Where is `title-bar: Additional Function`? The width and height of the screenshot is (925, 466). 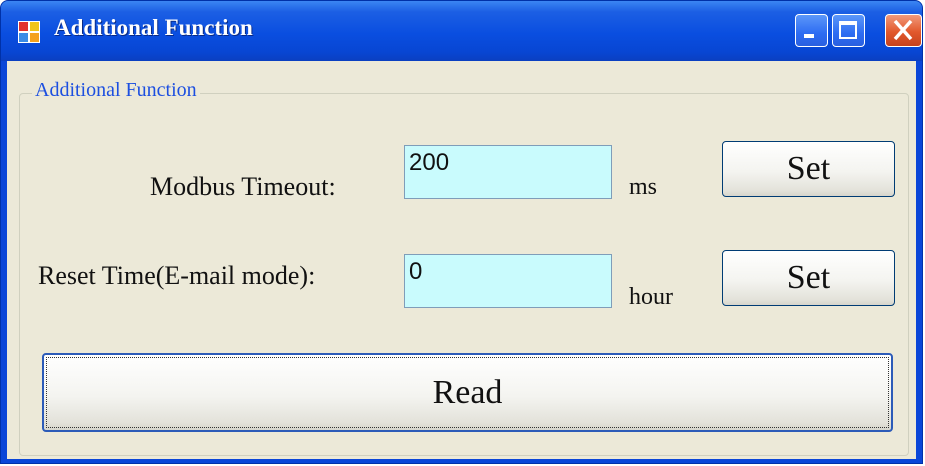 title-bar: Additional Function is located at coordinates (461, 31).